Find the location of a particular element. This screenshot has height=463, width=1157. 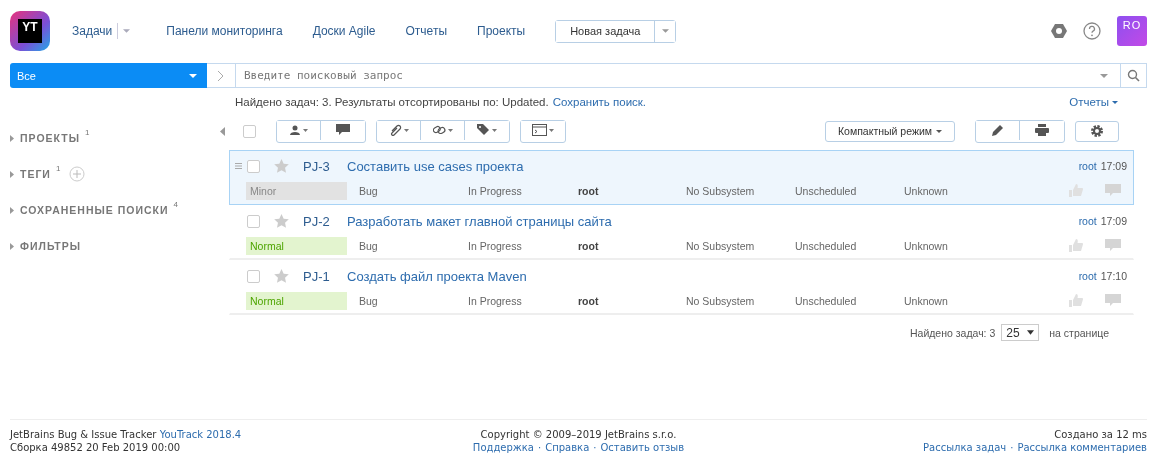

help-icon is located at coordinates (1092, 31).